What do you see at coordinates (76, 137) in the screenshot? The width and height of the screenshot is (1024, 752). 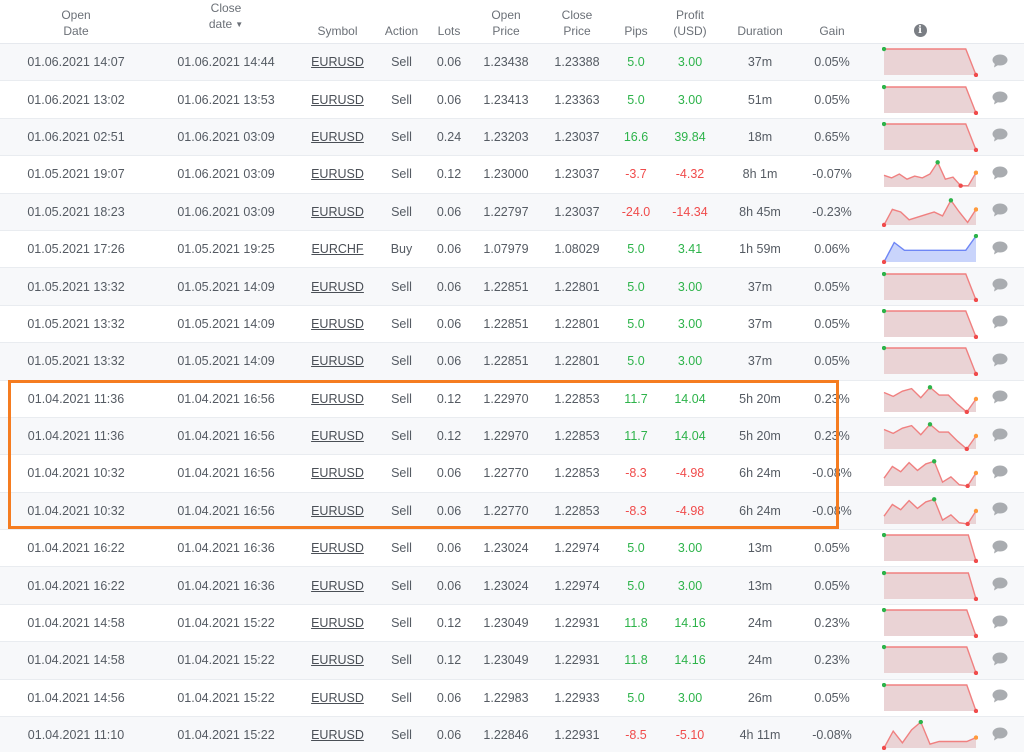 I see `open-date-cell: 01.06.2021 02:51` at bounding box center [76, 137].